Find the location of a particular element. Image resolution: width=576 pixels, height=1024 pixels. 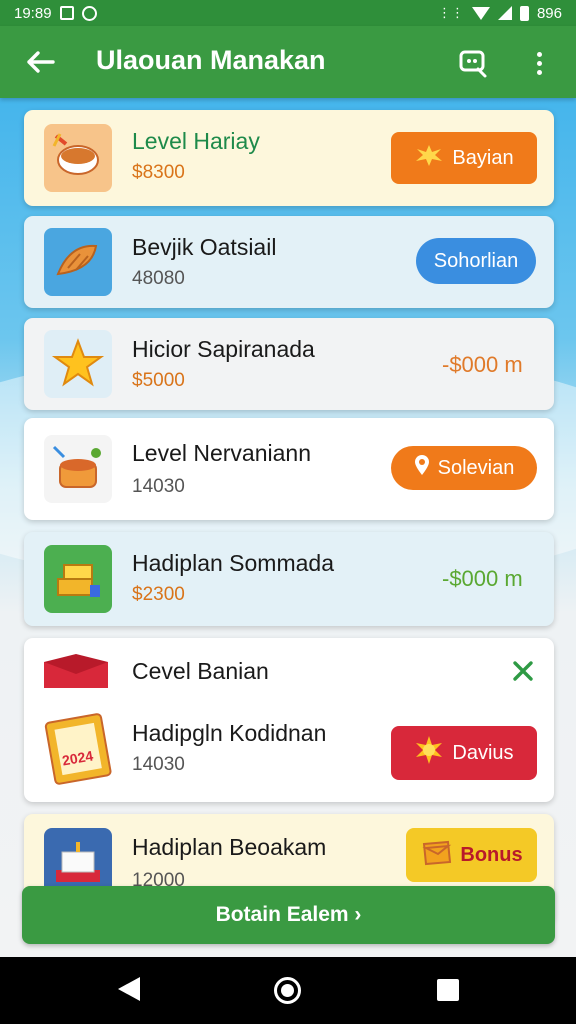

davius-button: Davius is located at coordinates (464, 753).